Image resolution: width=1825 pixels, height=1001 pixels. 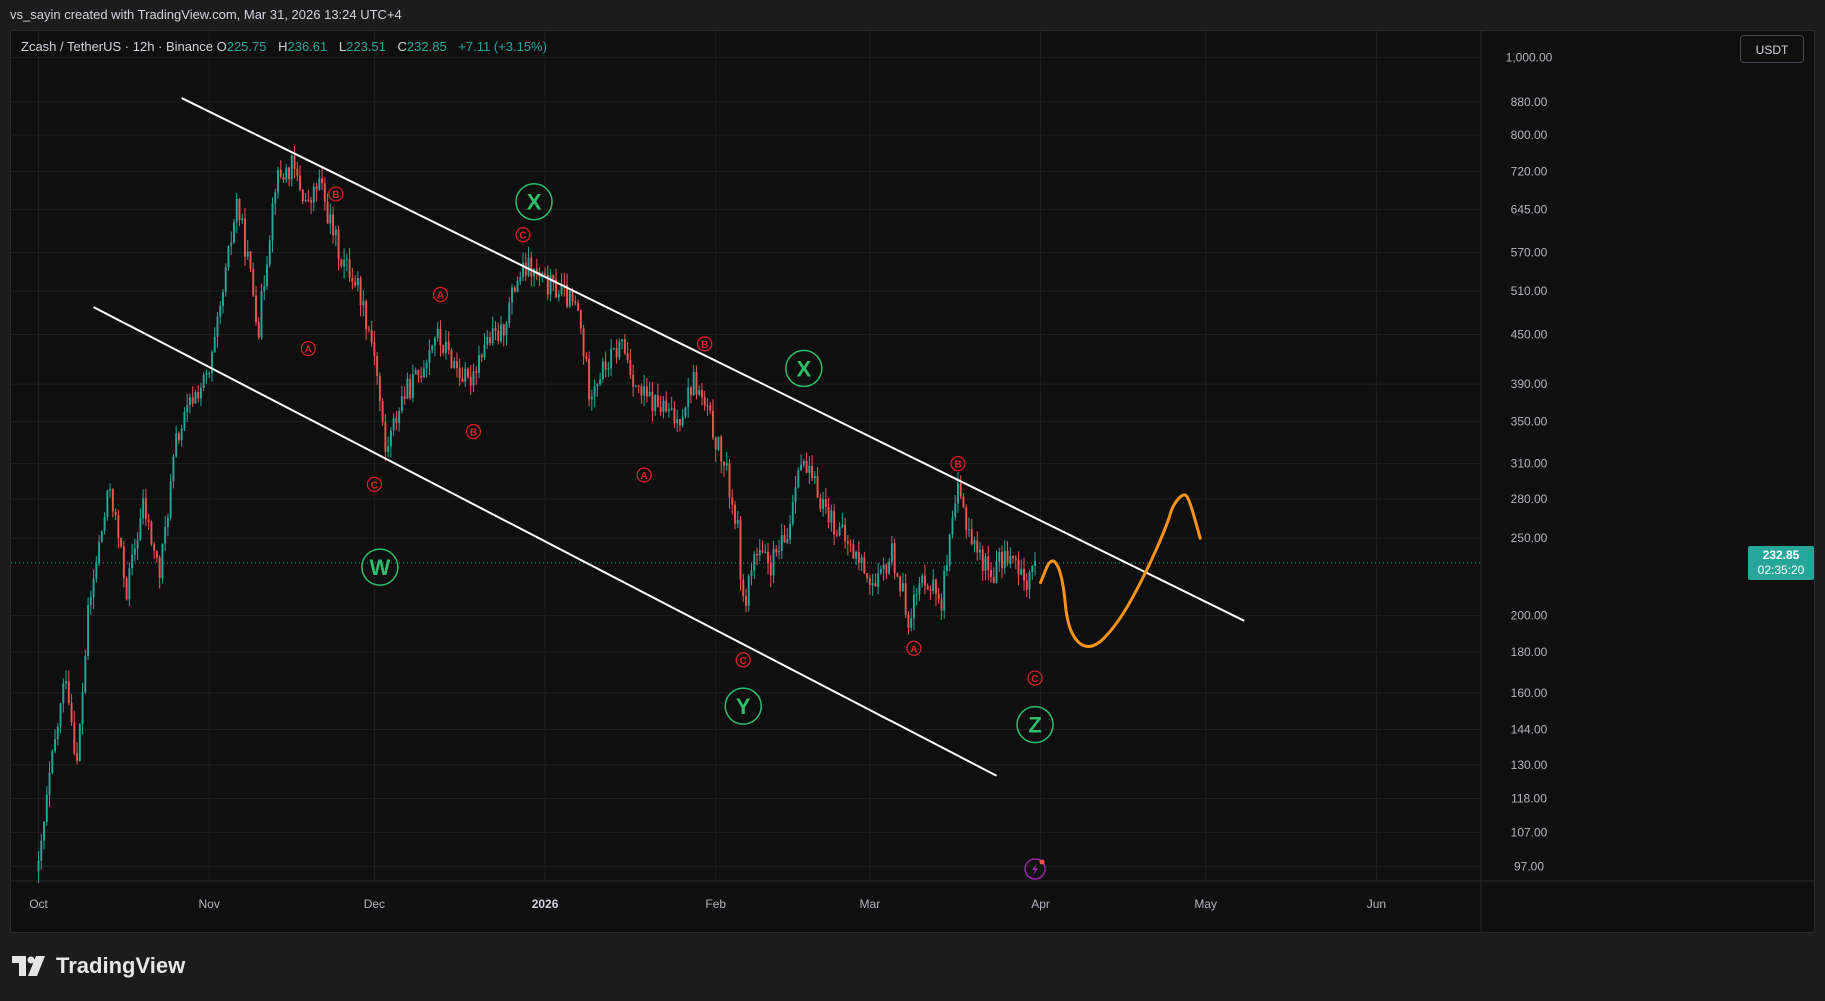 What do you see at coordinates (440, 296) in the screenshot?
I see `wave-minor-label: A` at bounding box center [440, 296].